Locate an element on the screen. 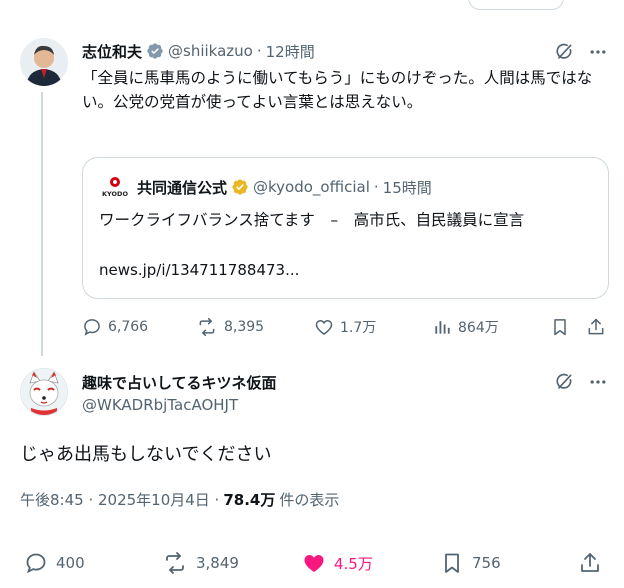  reply-author-name: 趣味で占いしてるキツネ仮面 is located at coordinates (179, 382).